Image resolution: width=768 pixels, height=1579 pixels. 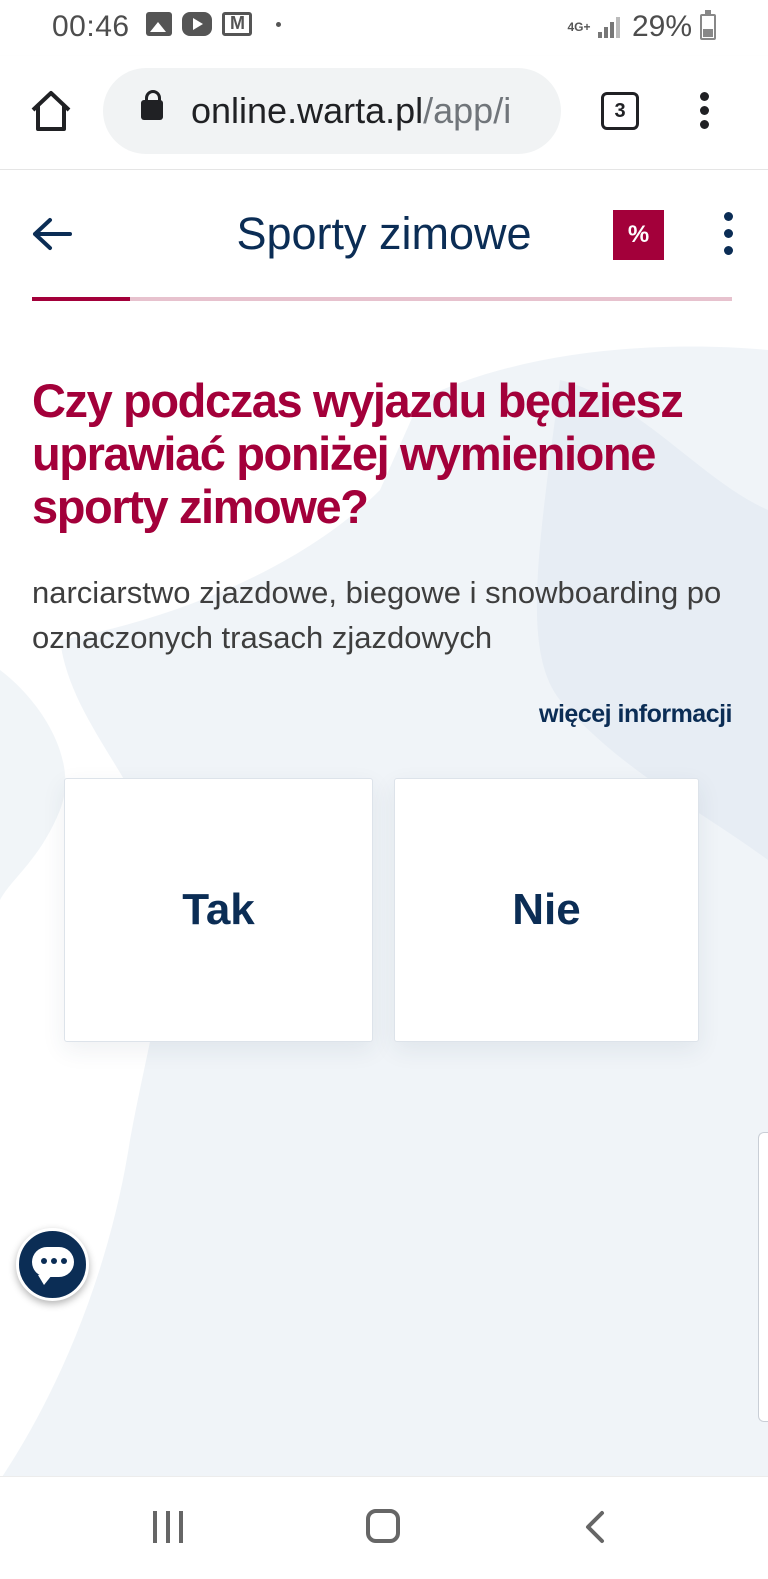 What do you see at coordinates (81, 299) in the screenshot?
I see `progress-fill` at bounding box center [81, 299].